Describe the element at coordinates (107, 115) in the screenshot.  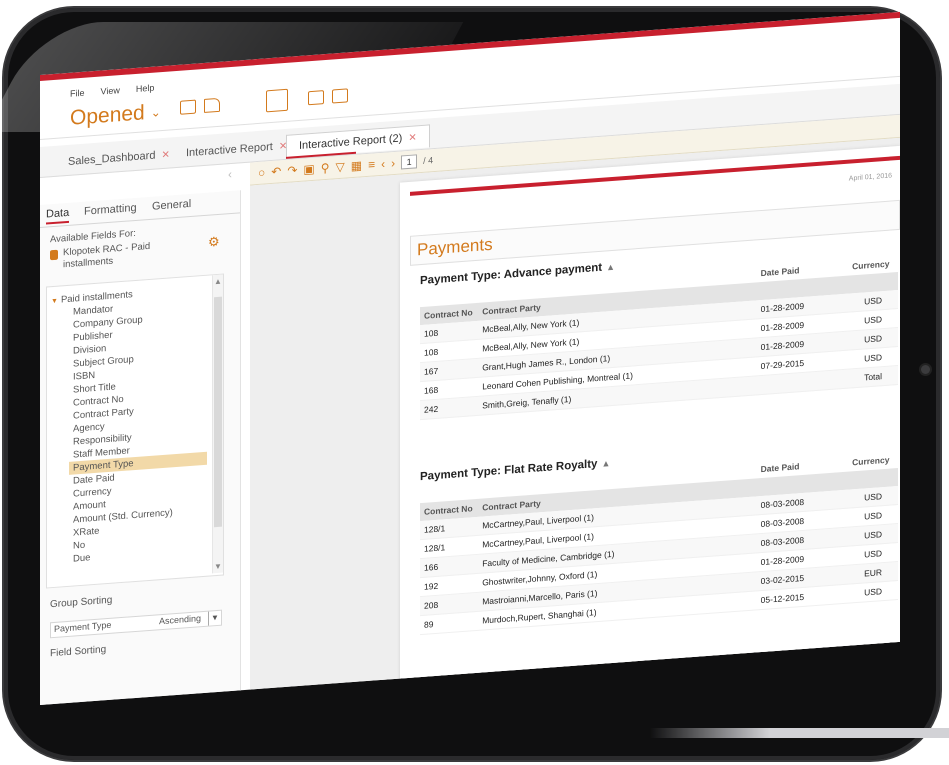
I see `opened-label: Opened` at that location.